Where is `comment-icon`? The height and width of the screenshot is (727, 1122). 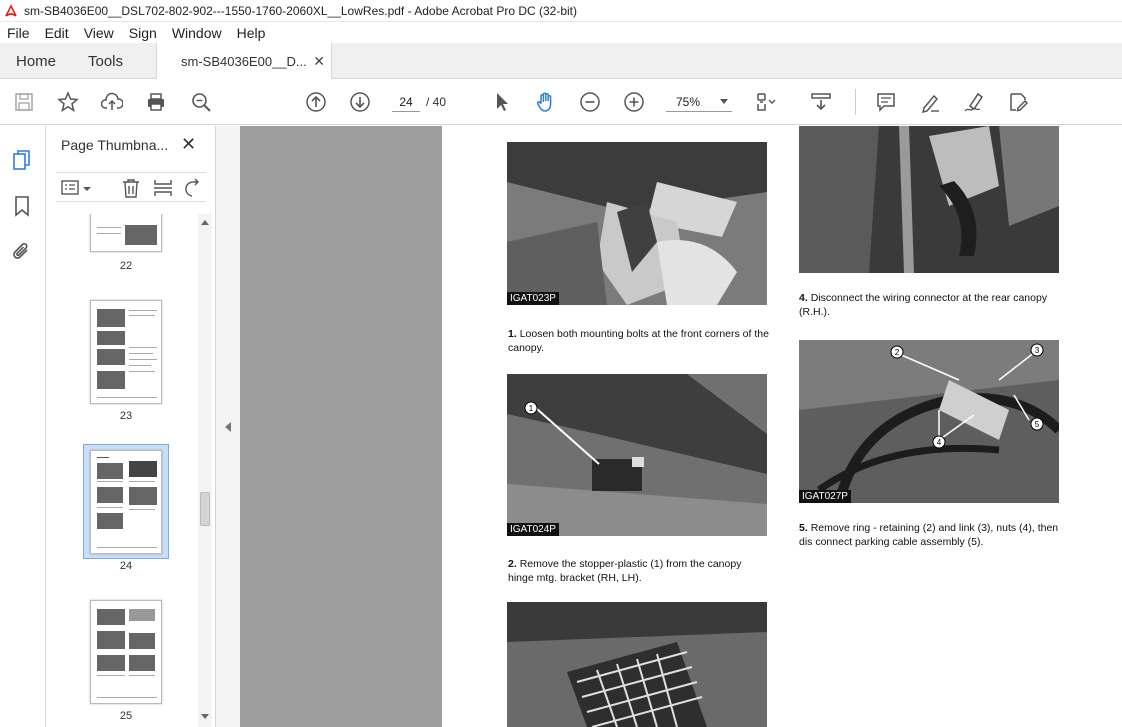
comment-icon is located at coordinates (886, 102).